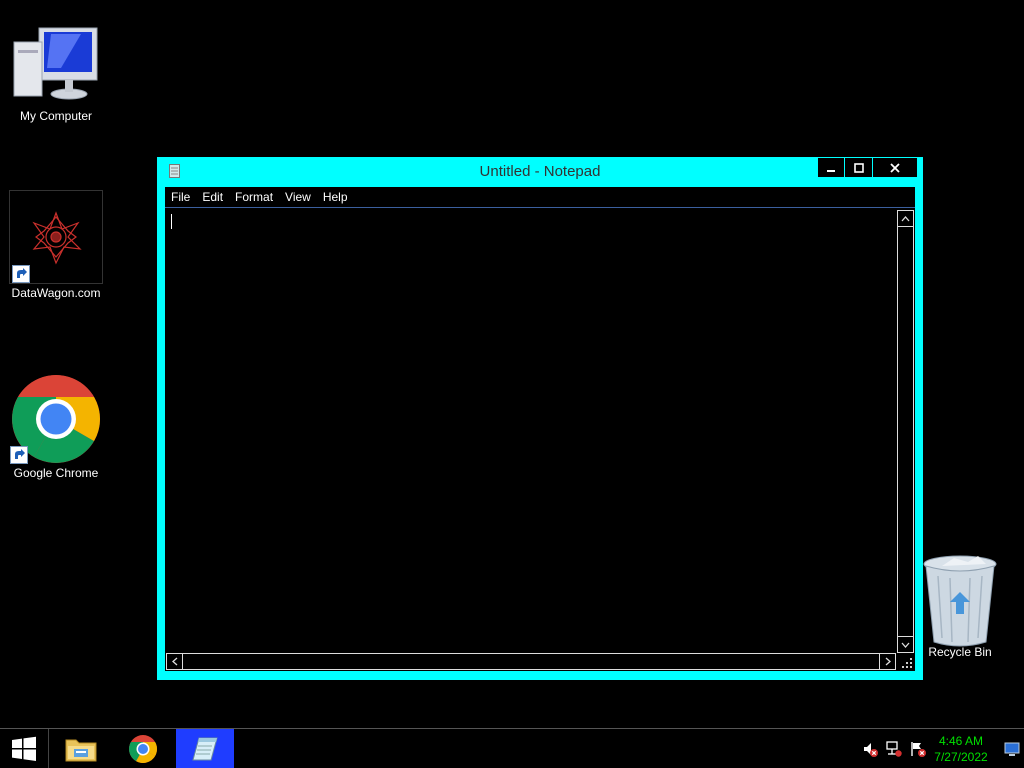 This screenshot has width=1024, height=768. I want to click on start-button, so click(24, 748).